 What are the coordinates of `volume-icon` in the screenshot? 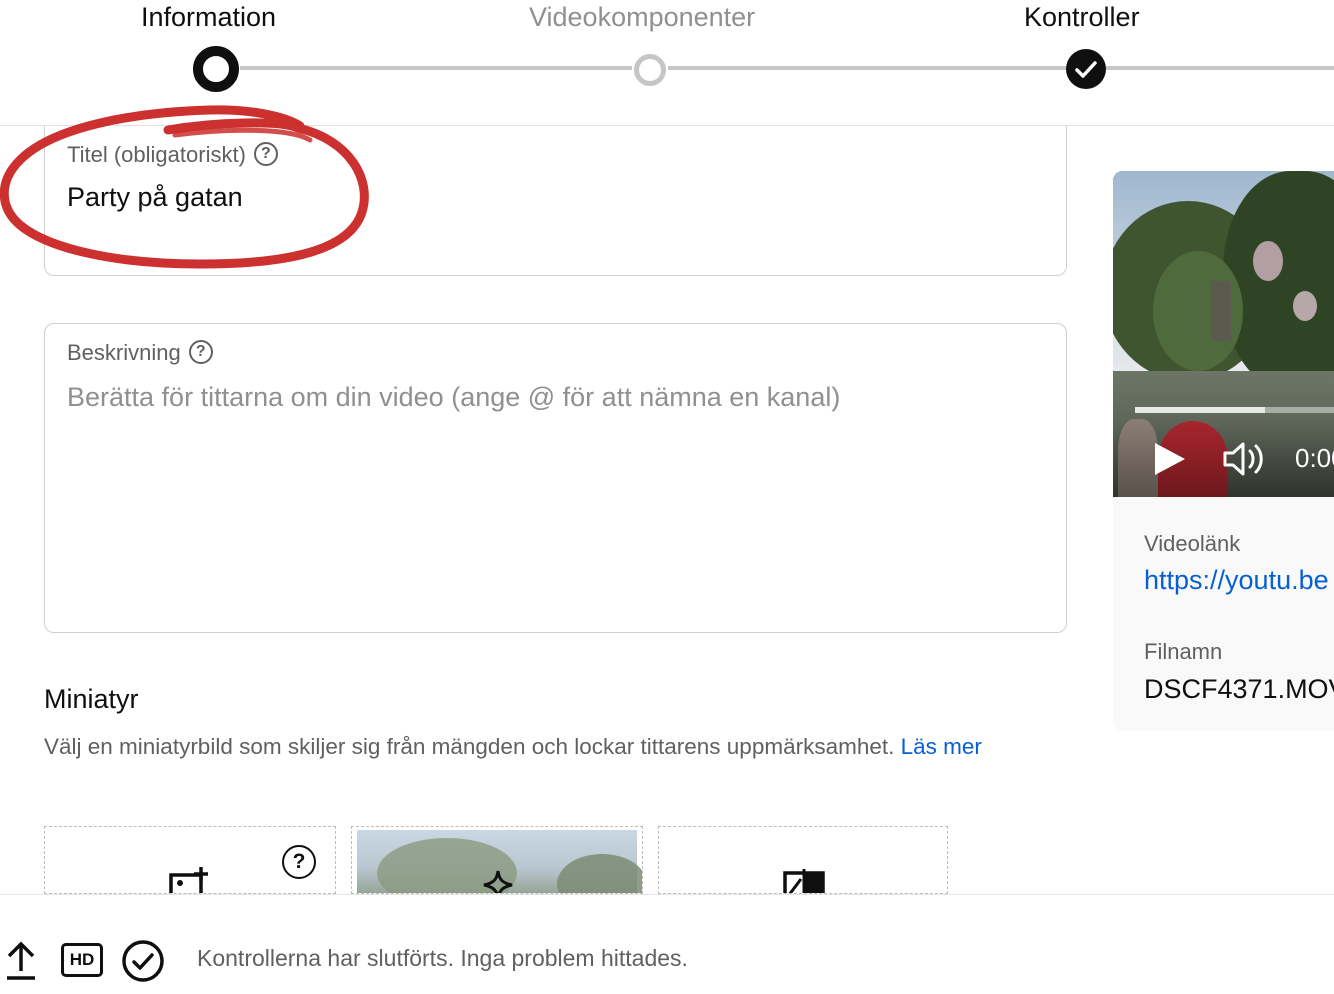 It's located at (1246, 459).